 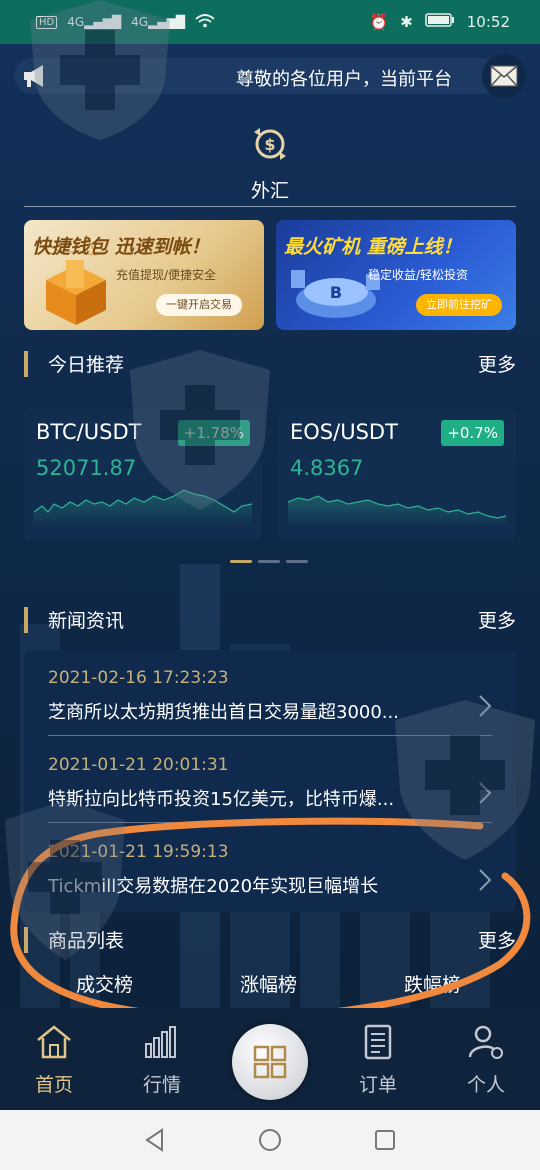 I want to click on carousel-indicator, so click(x=270, y=562).